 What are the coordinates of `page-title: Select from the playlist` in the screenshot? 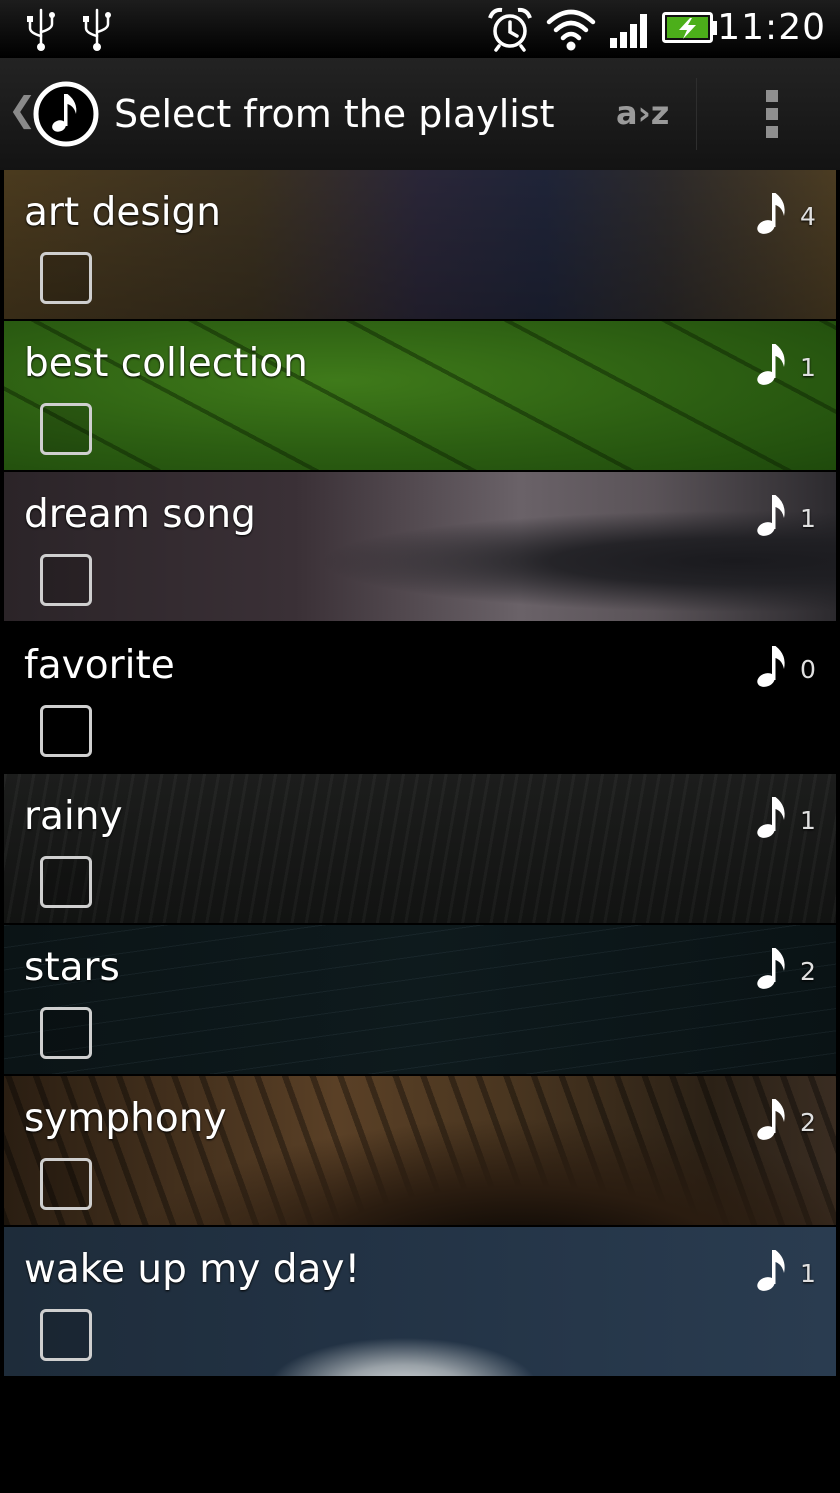 It's located at (334, 114).